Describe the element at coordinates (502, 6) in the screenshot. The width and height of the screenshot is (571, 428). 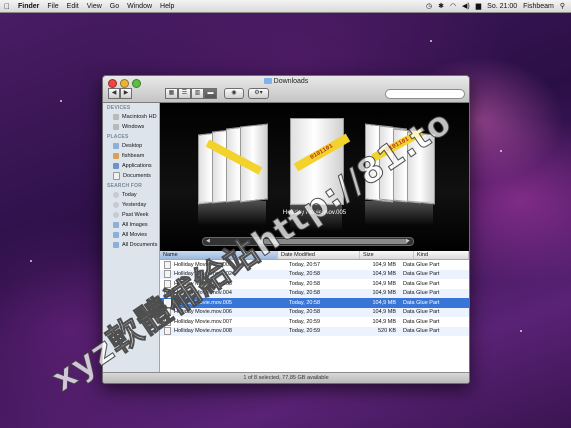
I see `menubar-clock: So. 21:00` at that location.